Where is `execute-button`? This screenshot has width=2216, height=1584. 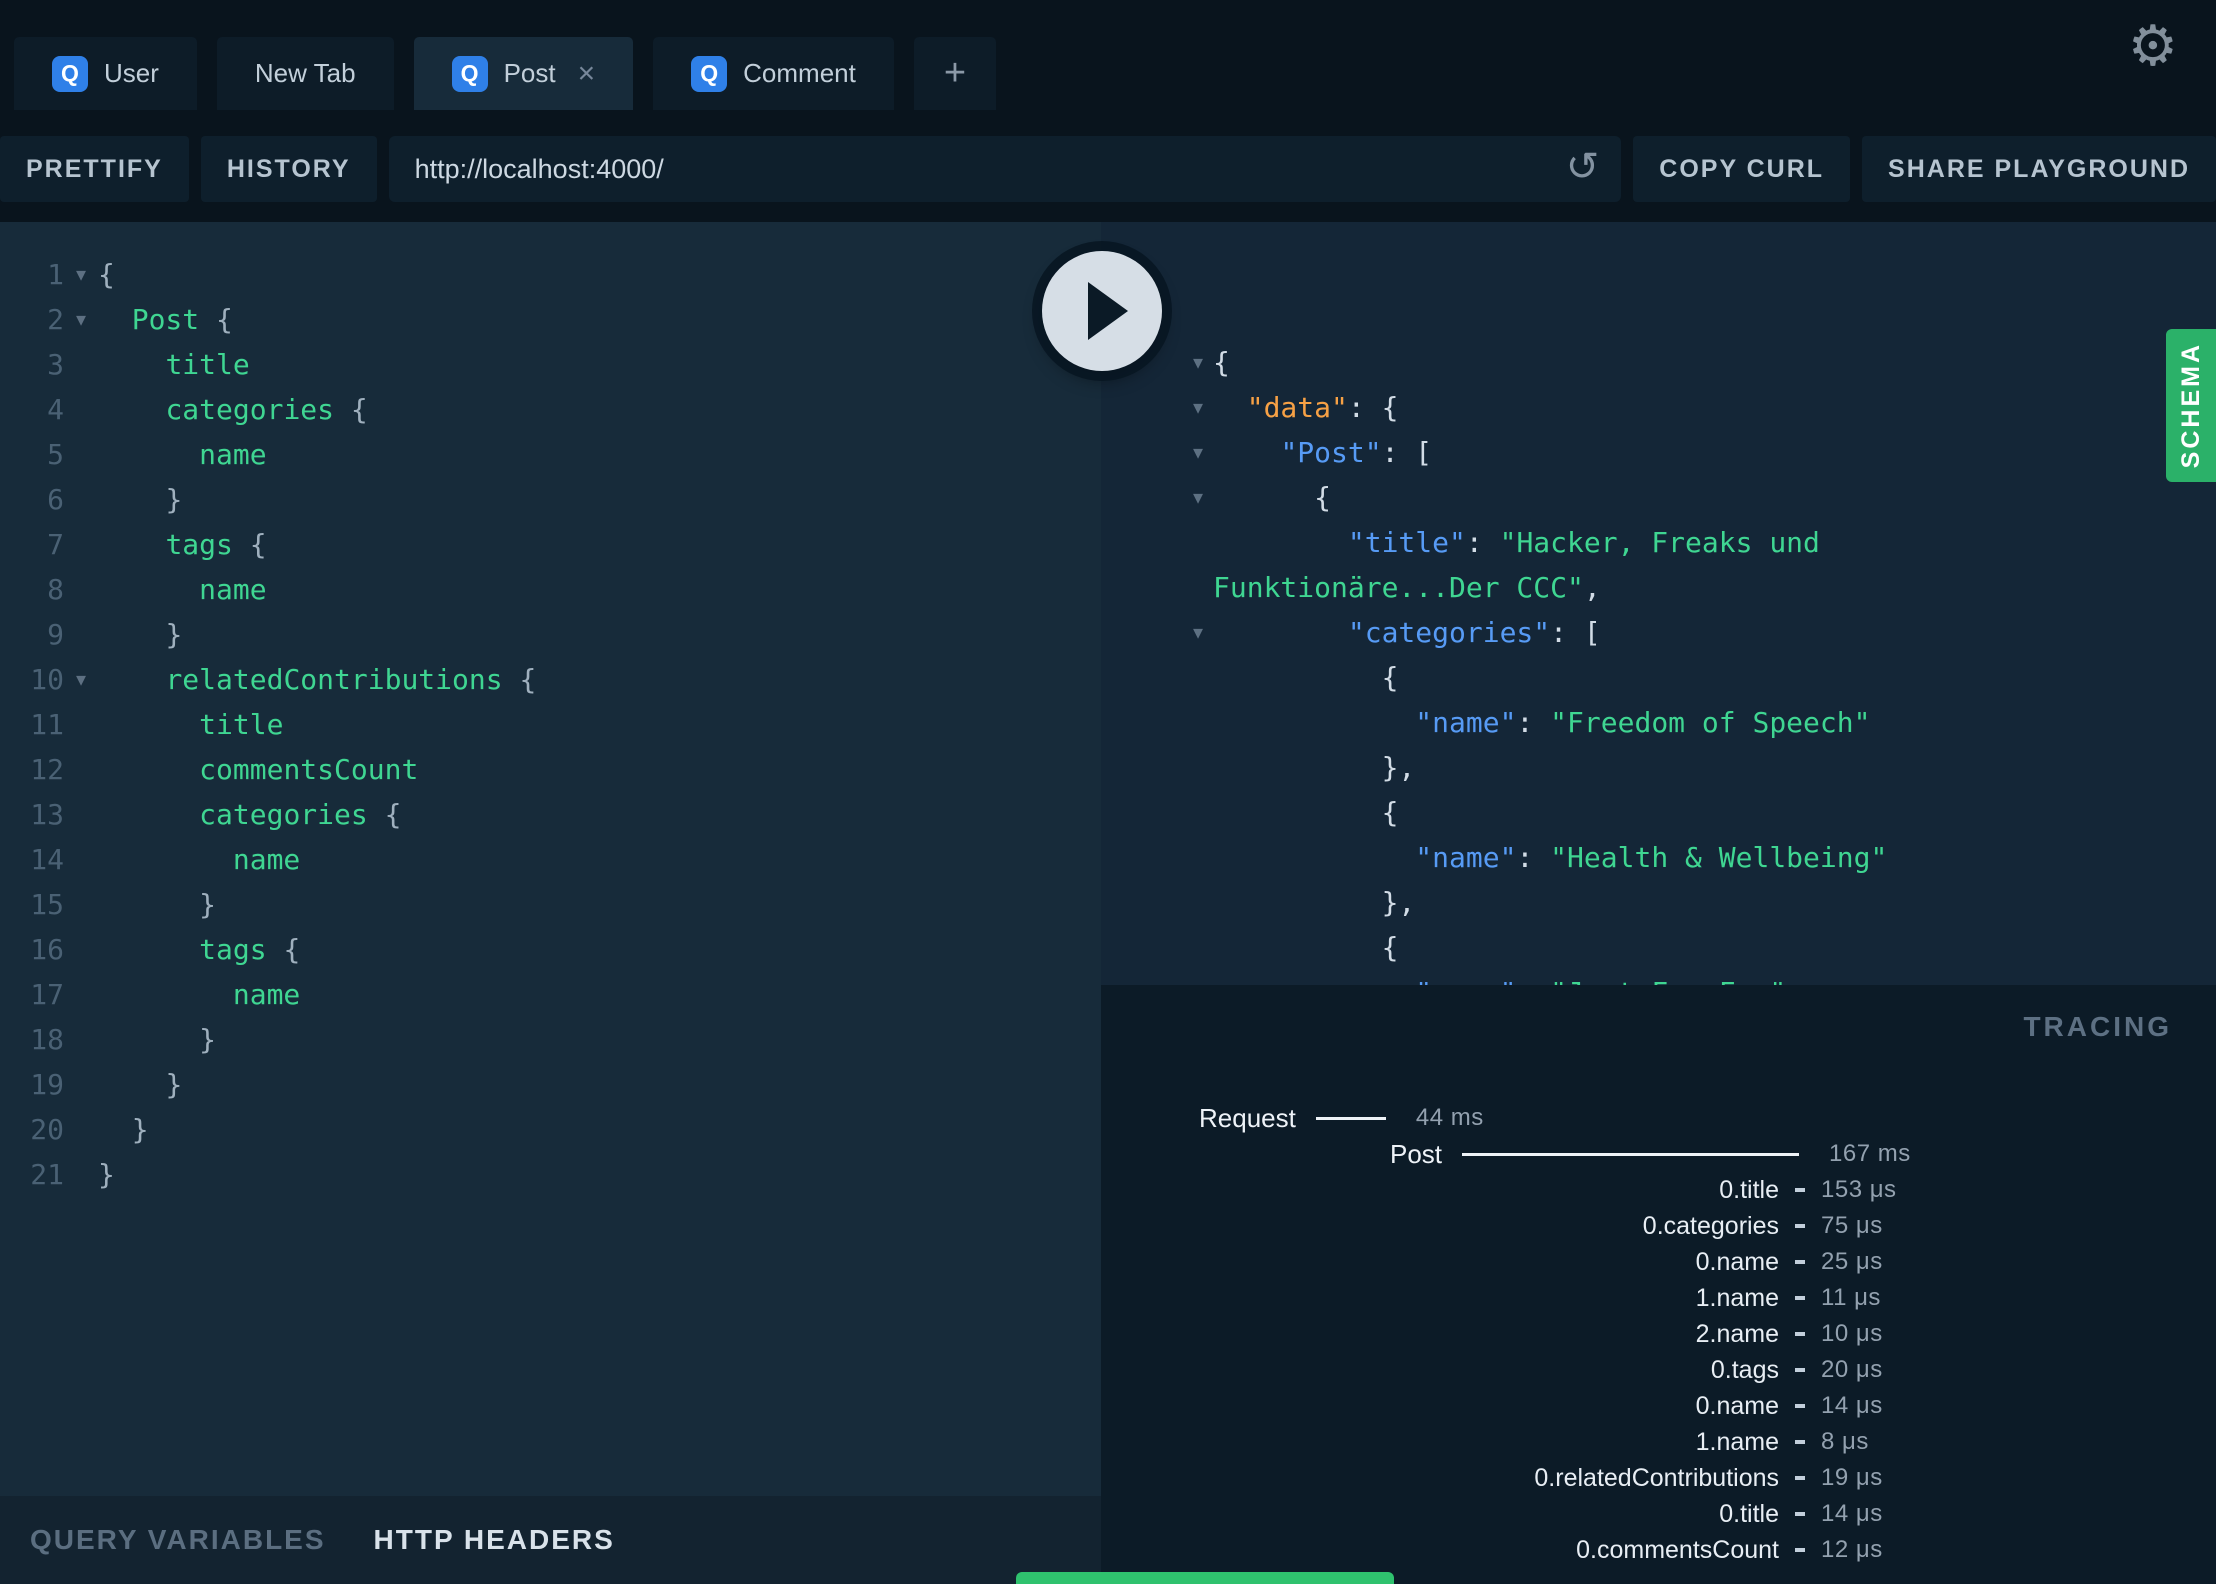
execute-button is located at coordinates (1102, 311).